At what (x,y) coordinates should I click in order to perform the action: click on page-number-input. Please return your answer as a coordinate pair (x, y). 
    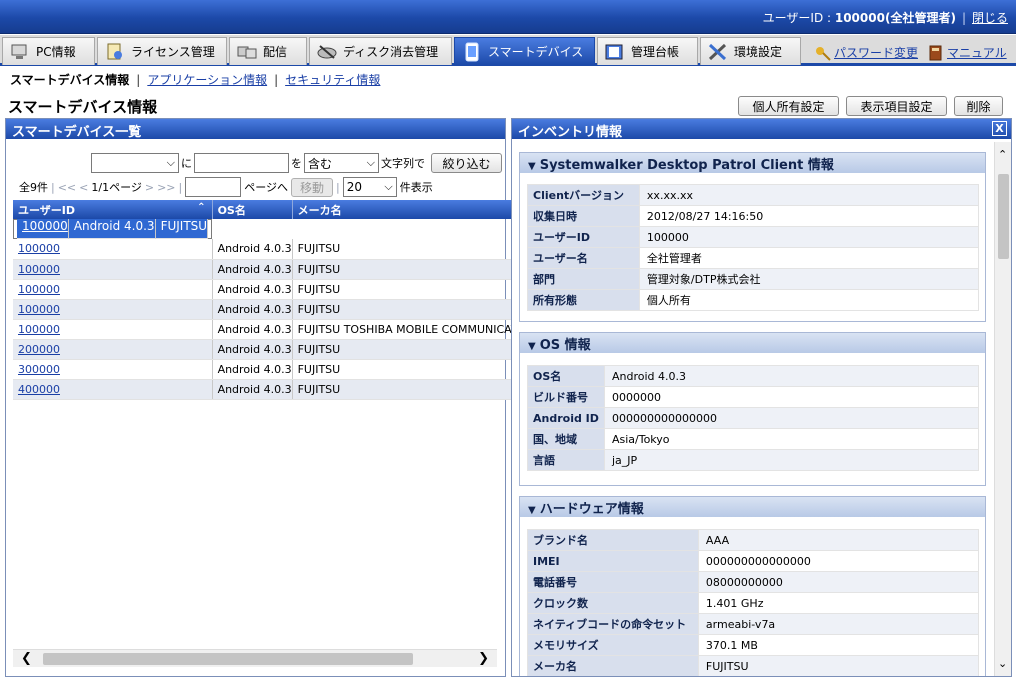
    Looking at the image, I should click on (213, 187).